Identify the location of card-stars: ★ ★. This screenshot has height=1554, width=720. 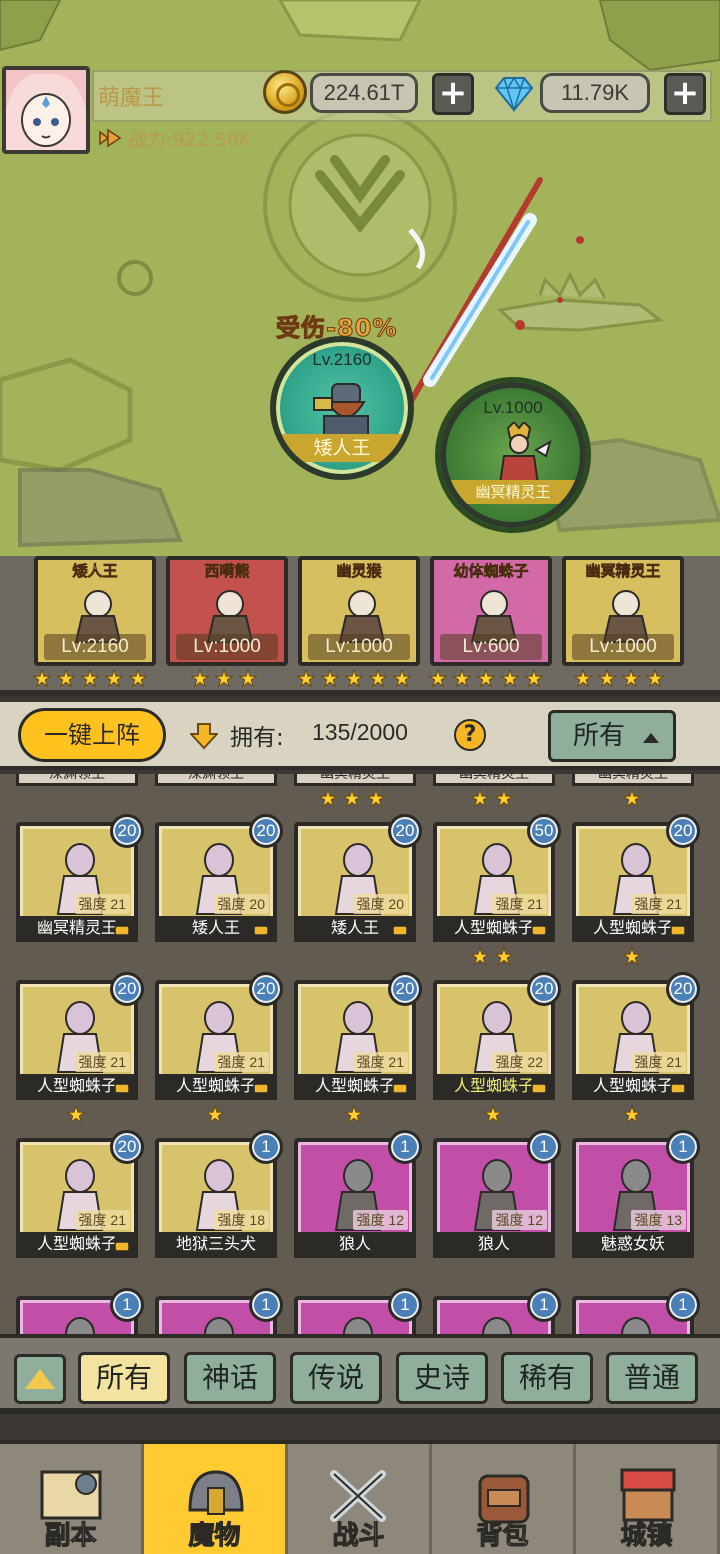
(492, 799).